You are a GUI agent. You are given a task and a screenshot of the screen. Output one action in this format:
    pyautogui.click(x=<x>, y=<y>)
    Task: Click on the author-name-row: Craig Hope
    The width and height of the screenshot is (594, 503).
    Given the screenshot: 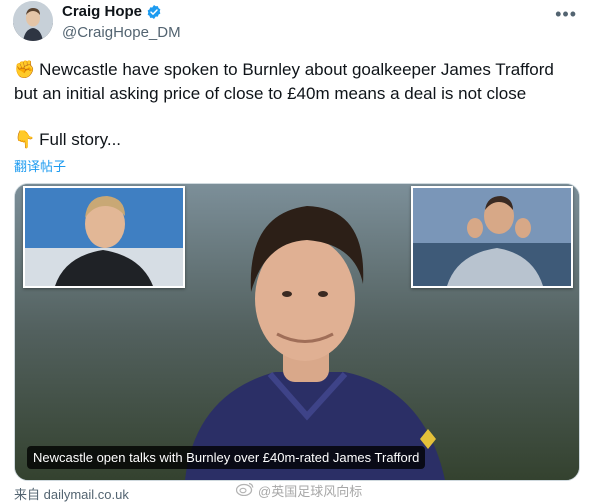 What is the action you would take?
    pyautogui.click(x=112, y=11)
    